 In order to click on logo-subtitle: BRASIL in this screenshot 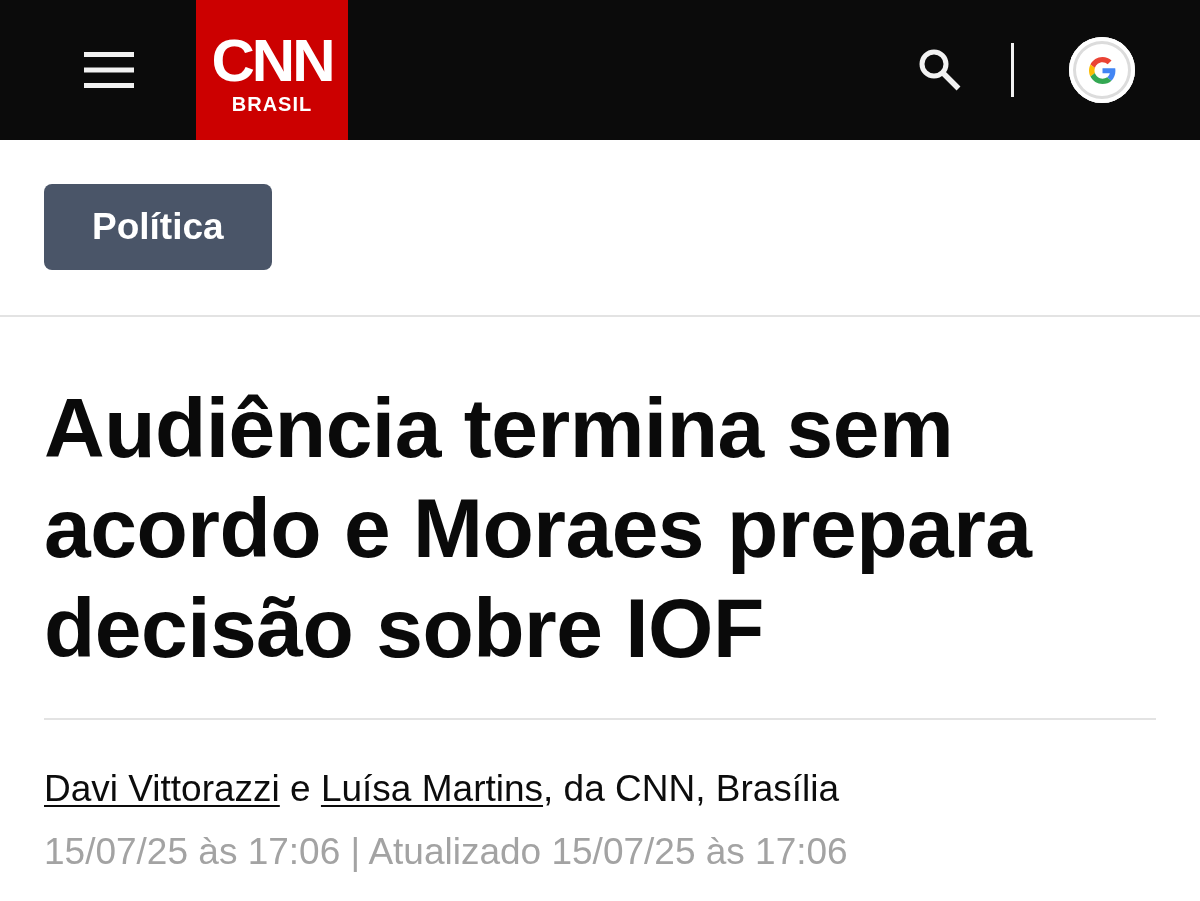, I will do `click(272, 104)`.